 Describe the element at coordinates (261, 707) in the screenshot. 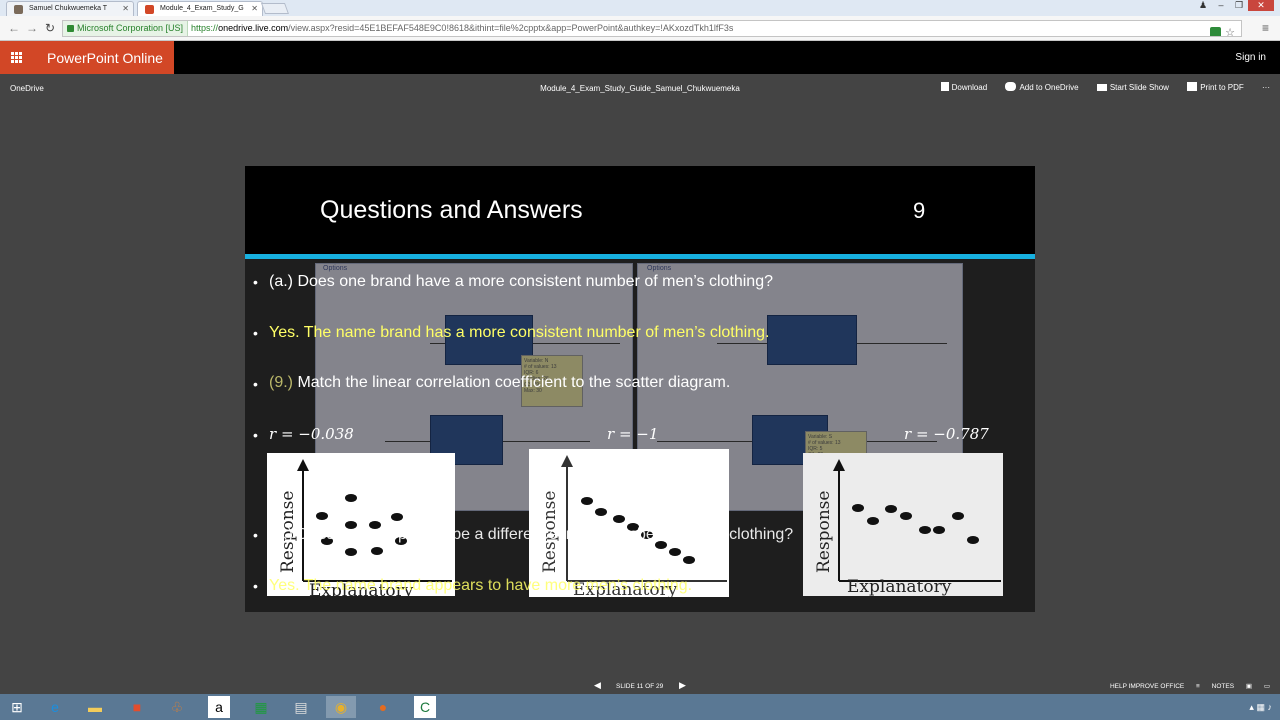

I see `spreadsheet-icon: ▦` at that location.